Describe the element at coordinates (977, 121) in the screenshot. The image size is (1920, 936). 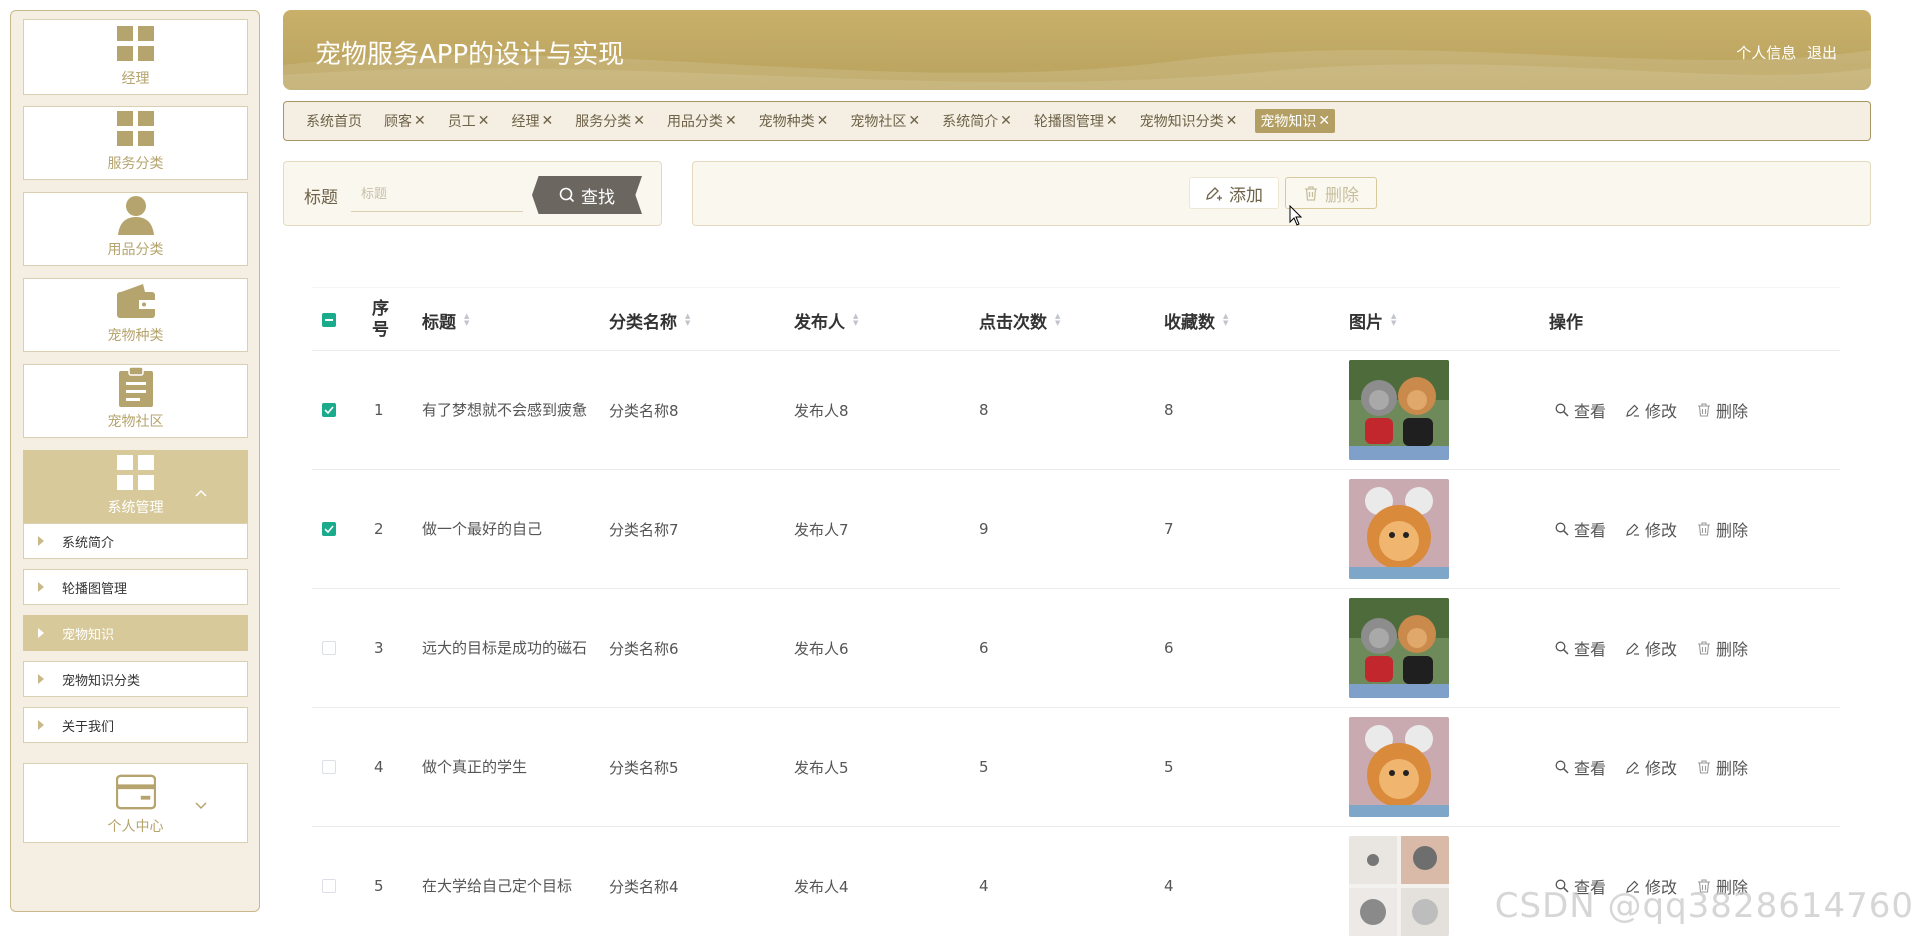
I see `tab-system-intro: 系统简介 ✕` at that location.